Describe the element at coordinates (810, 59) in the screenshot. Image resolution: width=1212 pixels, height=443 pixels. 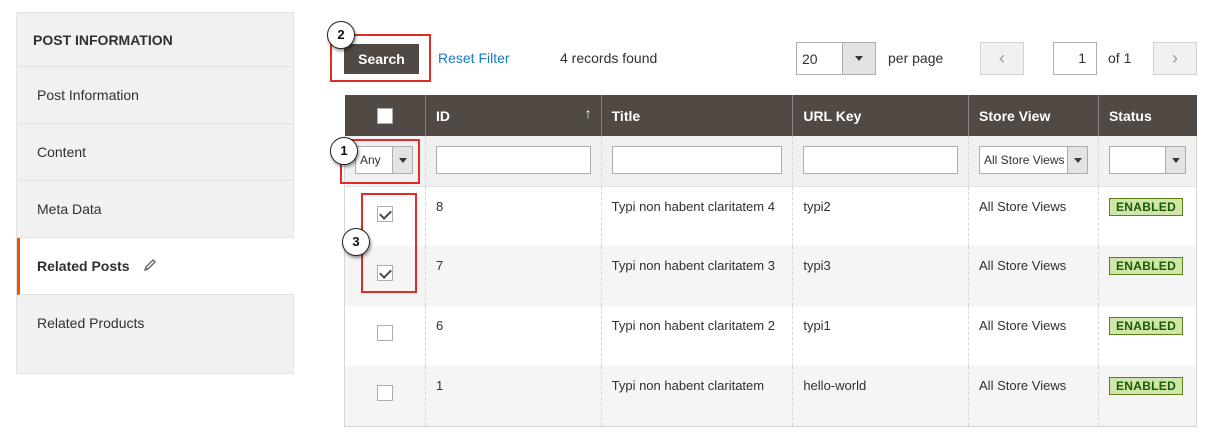
I see `per-page-value: 20` at that location.